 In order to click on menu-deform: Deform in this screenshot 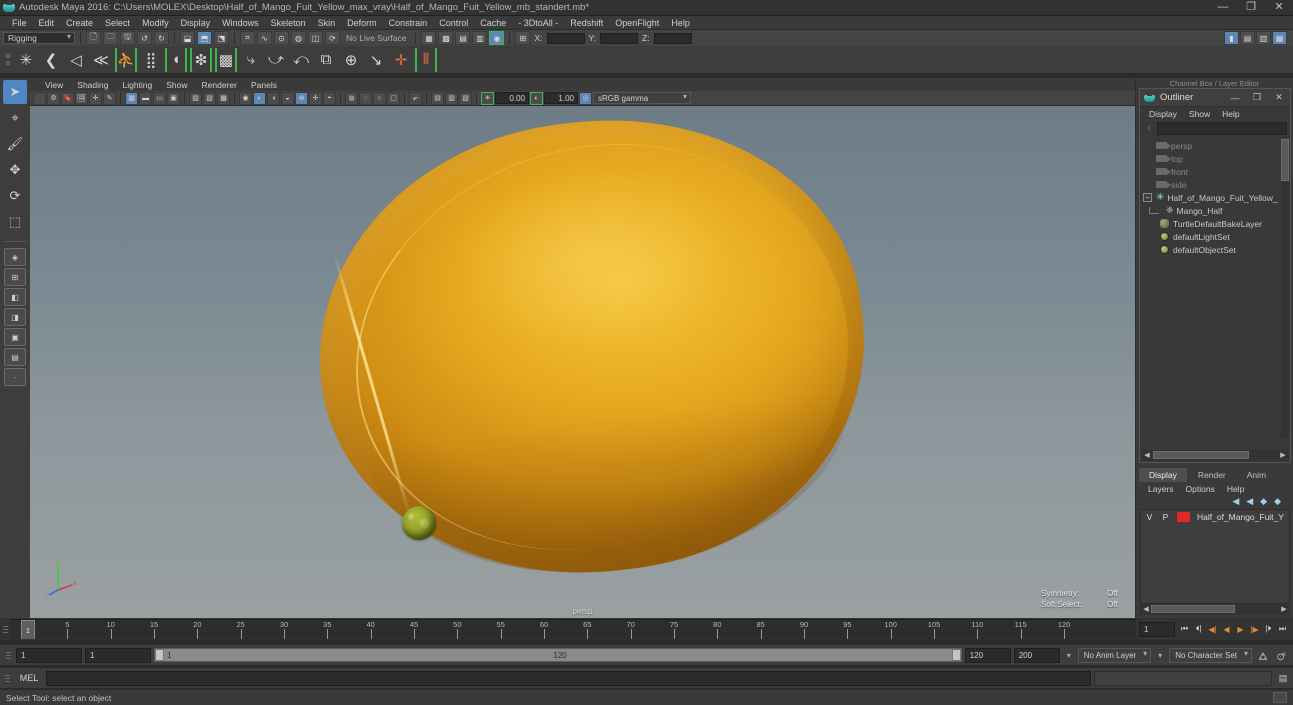, I will do `click(362, 23)`.